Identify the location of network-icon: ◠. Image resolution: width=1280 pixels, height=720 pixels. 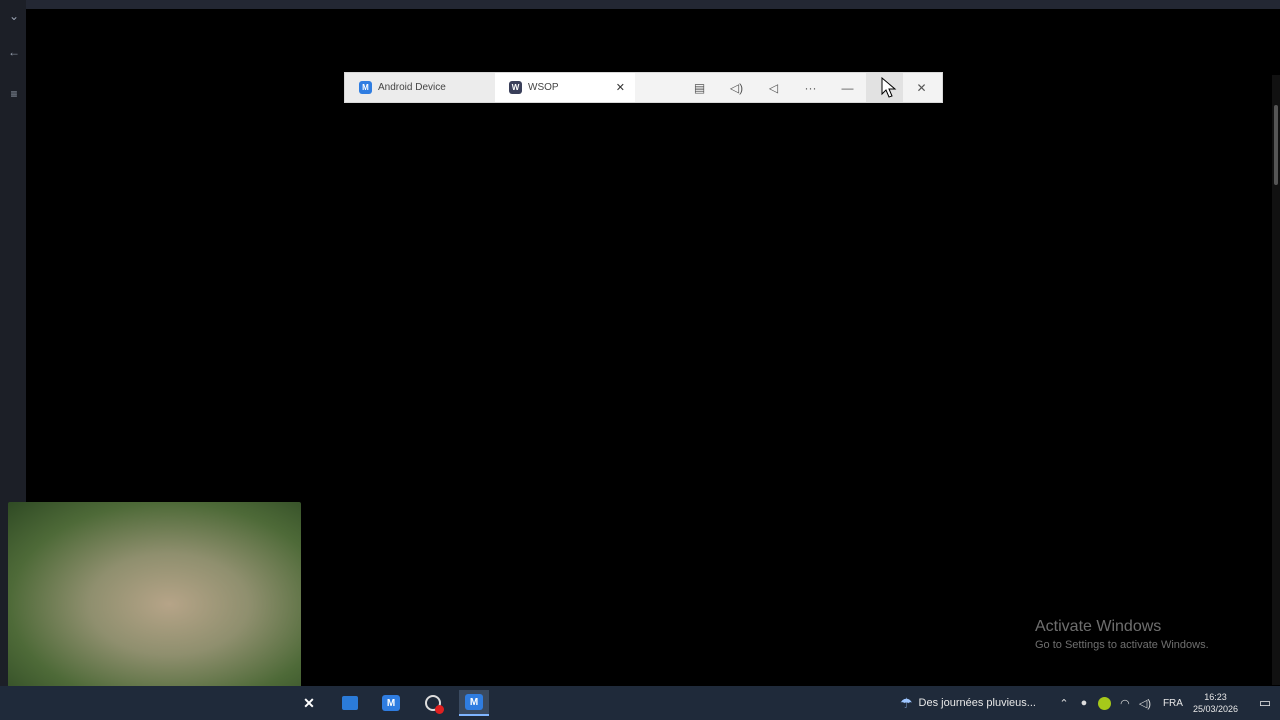
(1125, 703).